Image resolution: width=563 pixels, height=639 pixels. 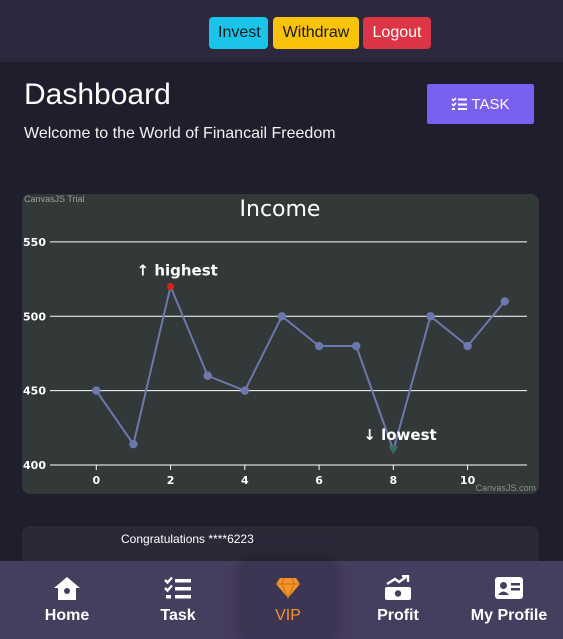 What do you see at coordinates (34, 391) in the screenshot?
I see `y-tick-label: 450` at bounding box center [34, 391].